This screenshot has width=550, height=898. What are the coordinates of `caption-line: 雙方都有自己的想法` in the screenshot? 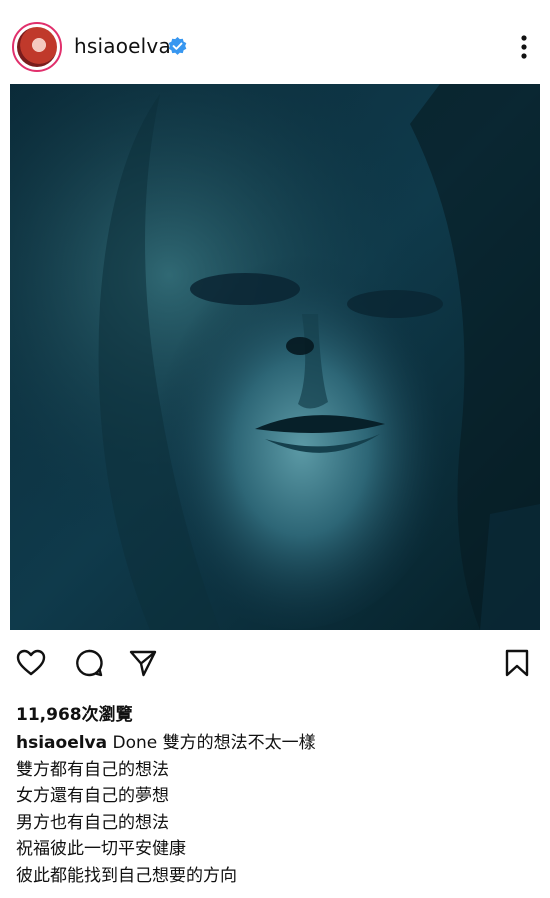 It's located at (92, 769).